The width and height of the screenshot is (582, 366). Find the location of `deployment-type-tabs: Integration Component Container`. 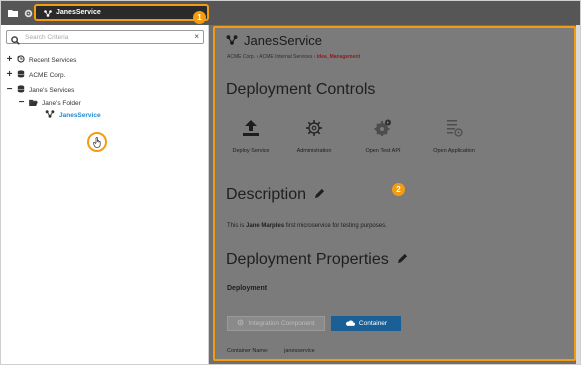

deployment-type-tabs: Integration Component Container is located at coordinates (314, 323).